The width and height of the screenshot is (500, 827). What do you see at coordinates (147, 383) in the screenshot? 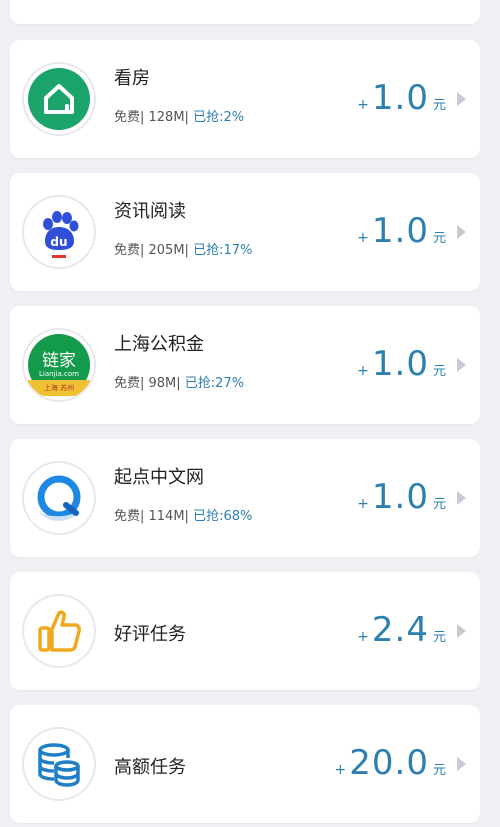
I see `task-meta-info: 免费| 98M|` at bounding box center [147, 383].